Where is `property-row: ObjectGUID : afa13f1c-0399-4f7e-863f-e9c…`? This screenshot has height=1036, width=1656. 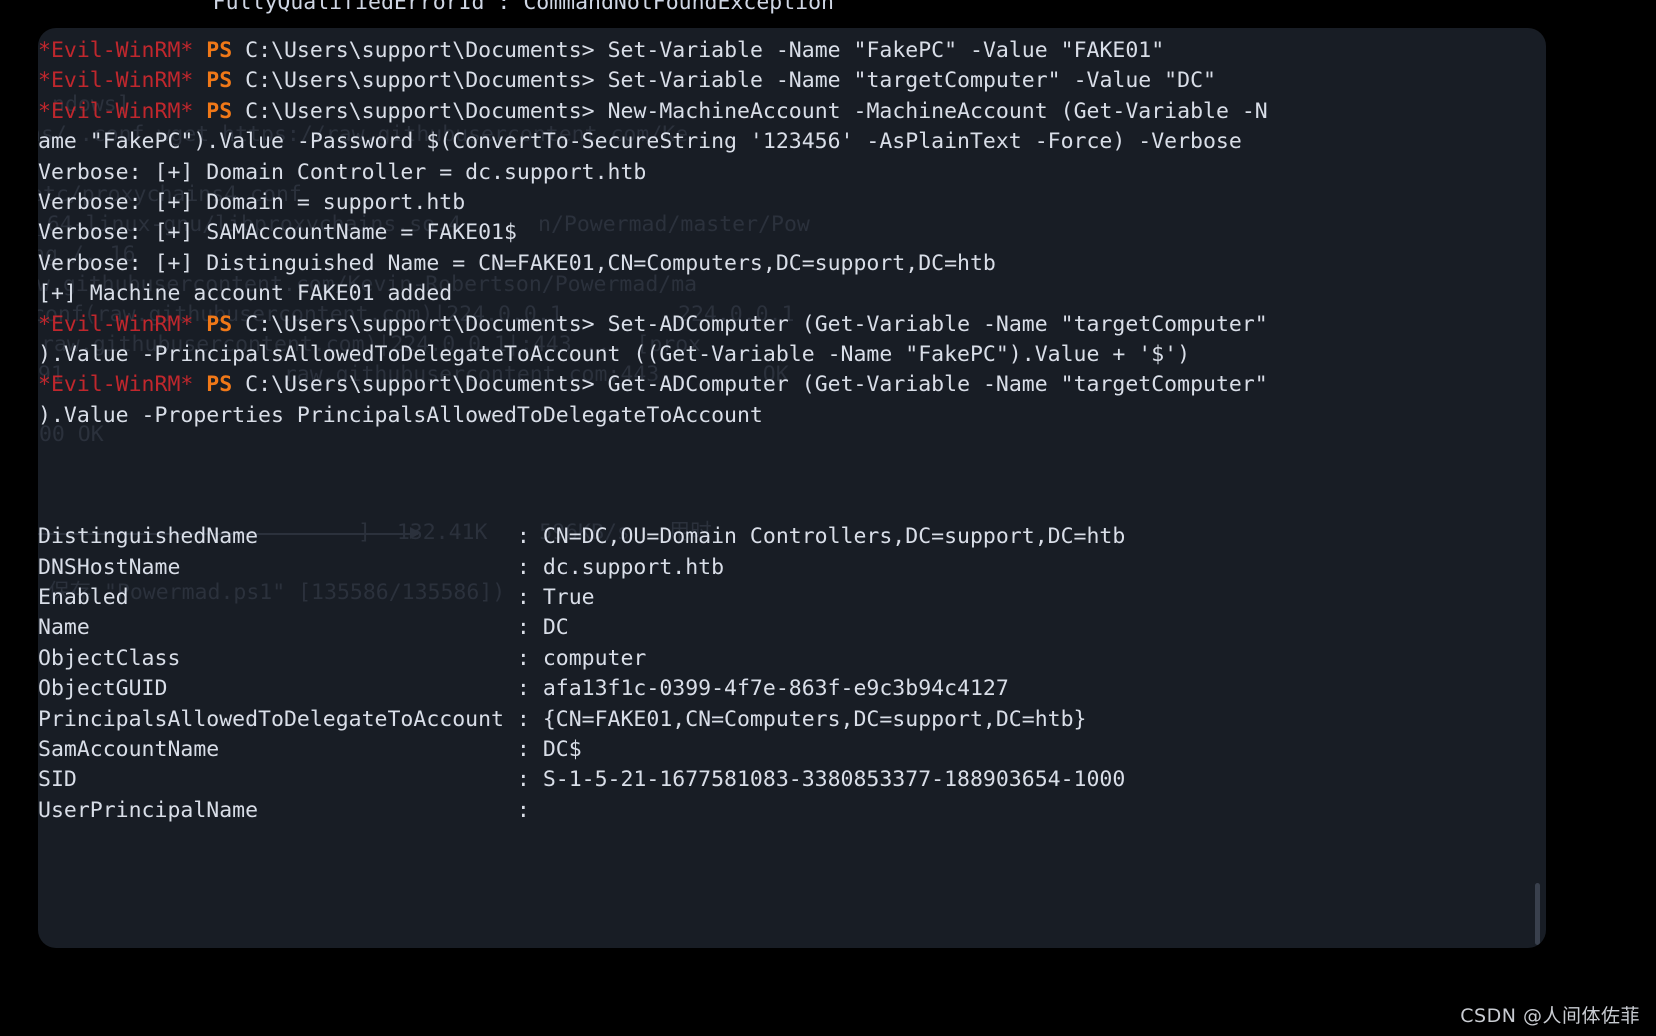
property-row: ObjectGUID : afa13f1c-0399-4f7e-863f-e9c… is located at coordinates (523, 689).